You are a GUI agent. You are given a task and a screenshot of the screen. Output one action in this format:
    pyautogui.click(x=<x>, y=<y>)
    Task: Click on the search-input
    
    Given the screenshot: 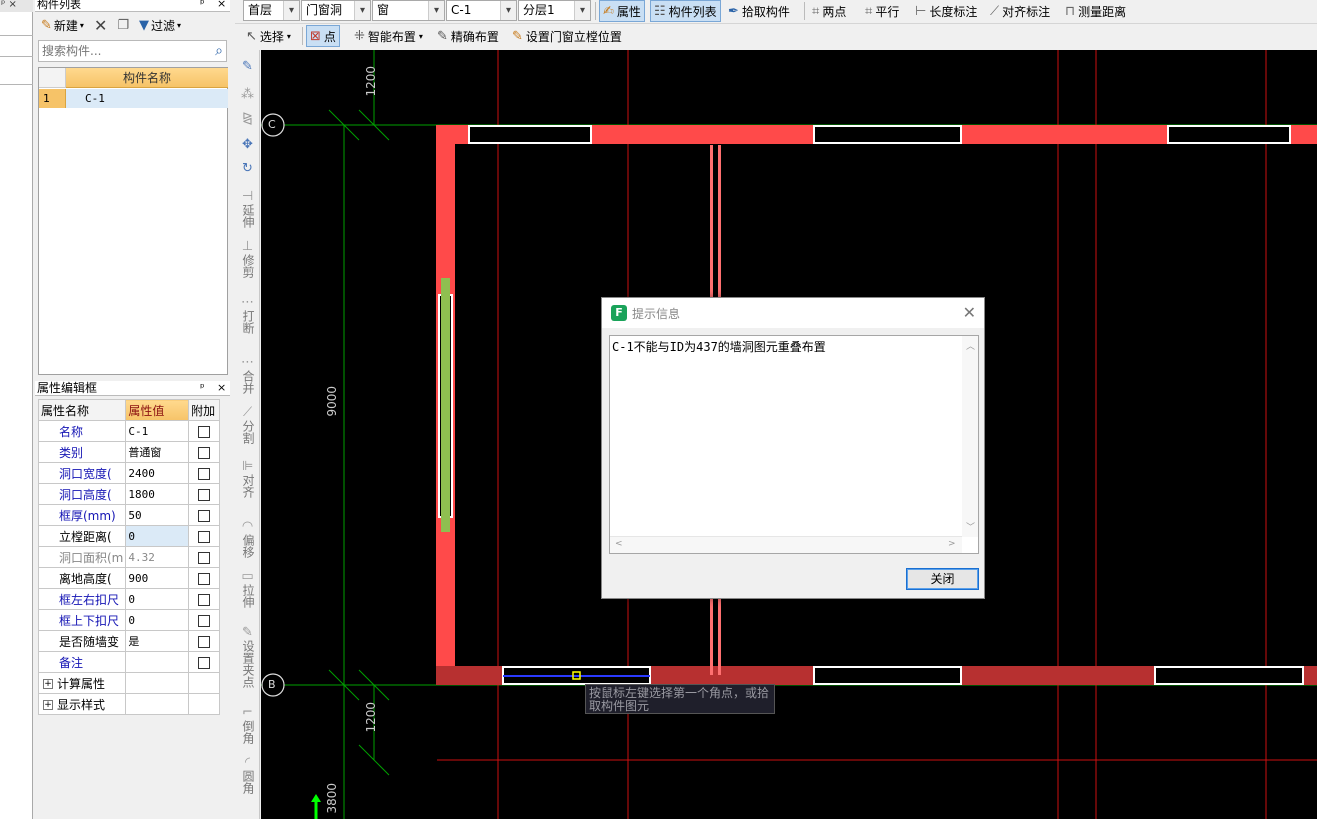 What is the action you would take?
    pyautogui.click(x=122, y=51)
    